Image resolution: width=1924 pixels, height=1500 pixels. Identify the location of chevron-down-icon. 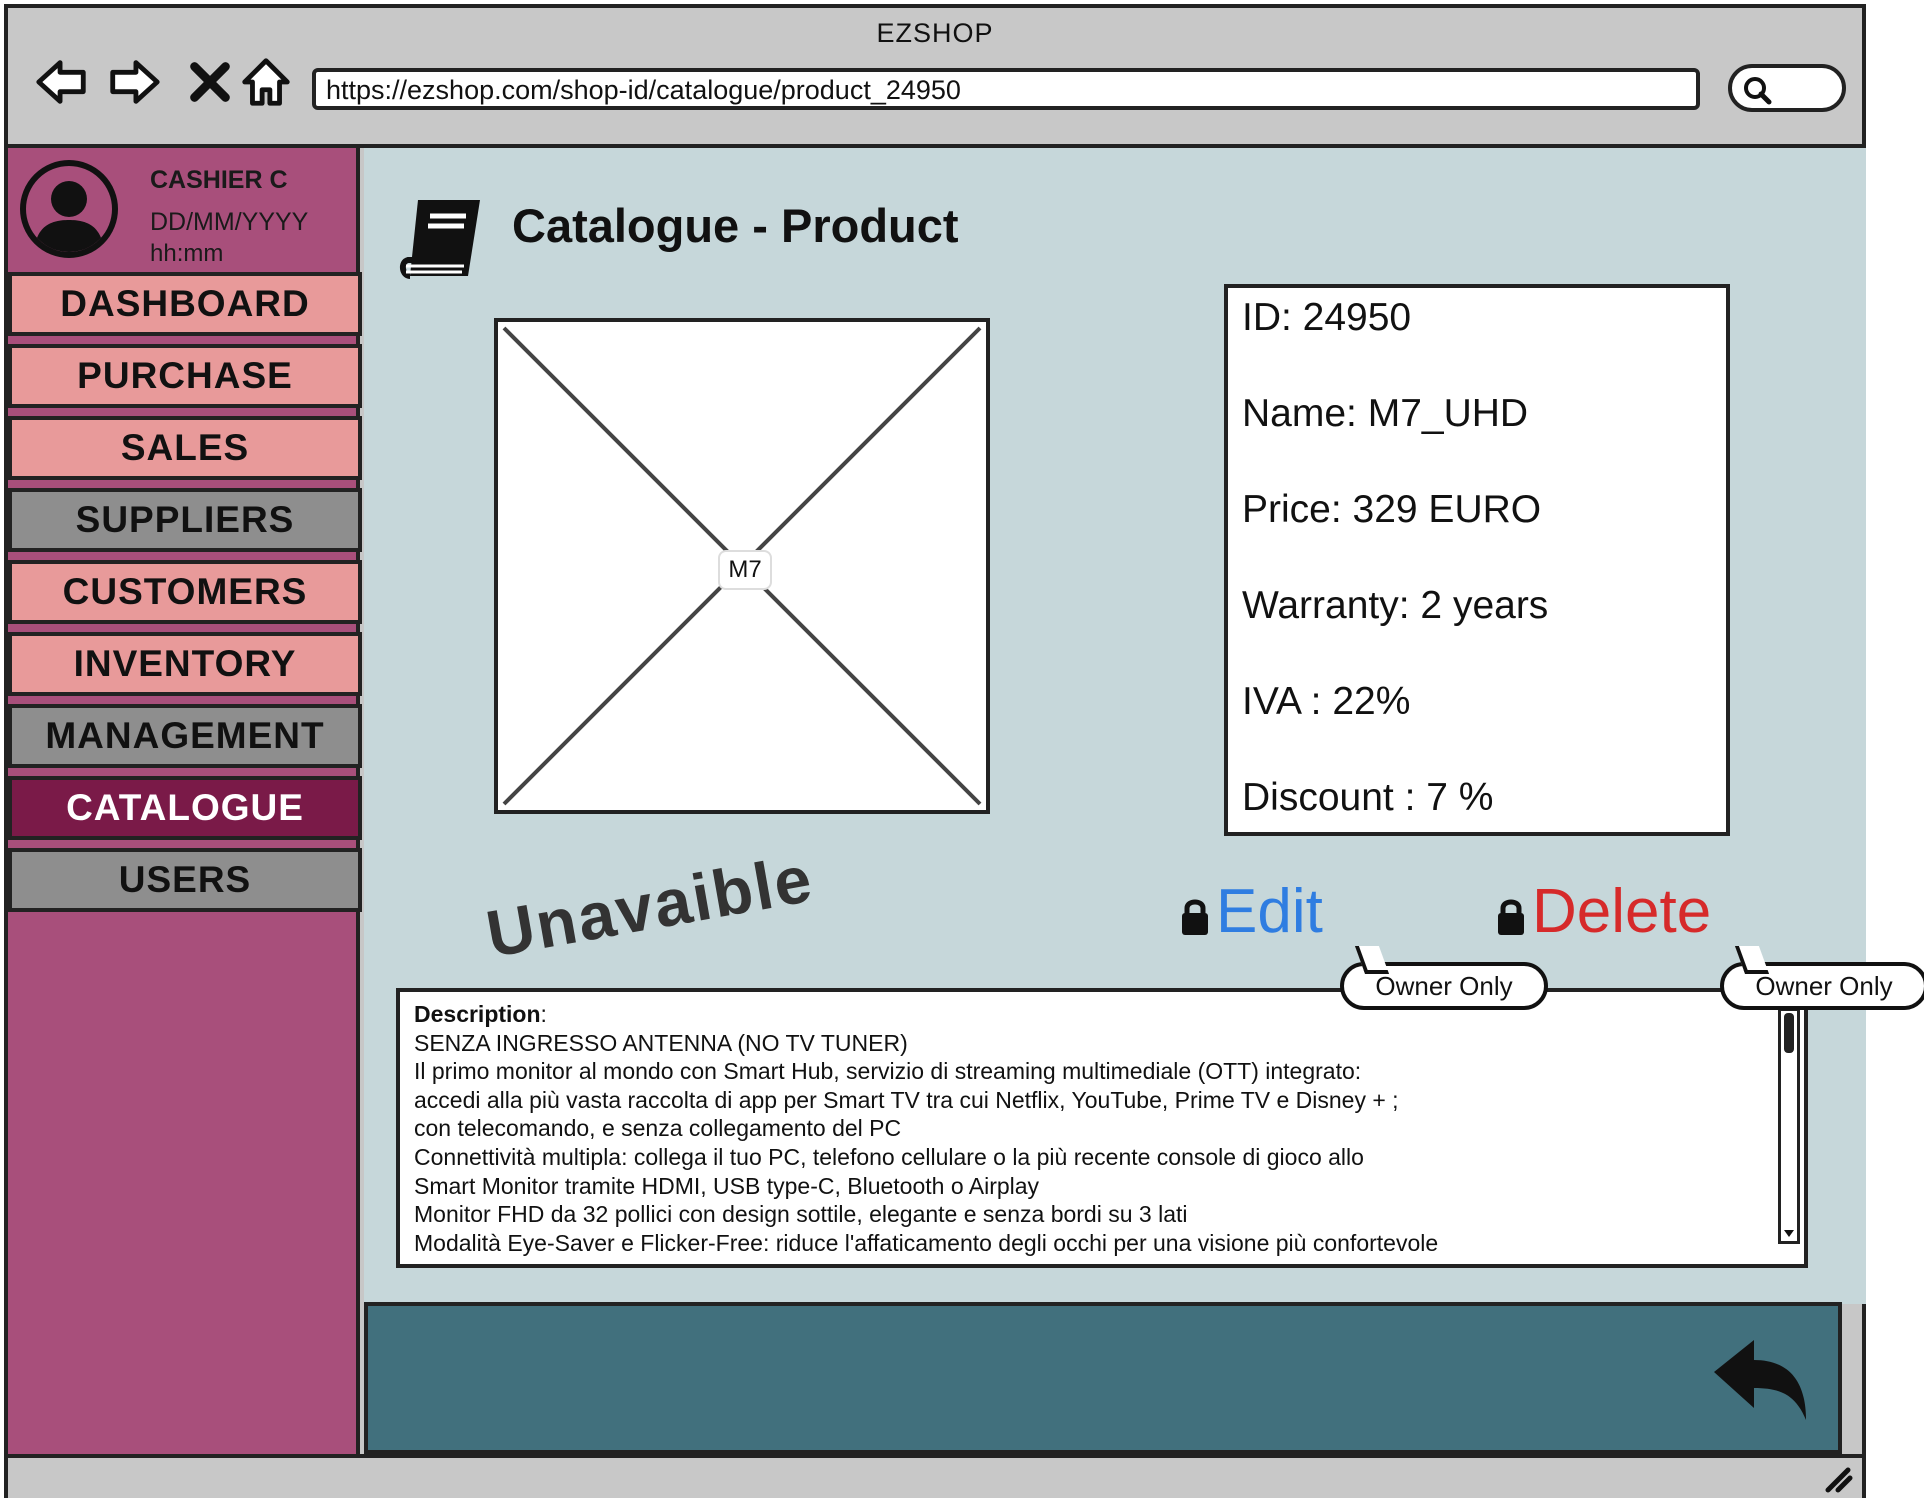
(1789, 1233).